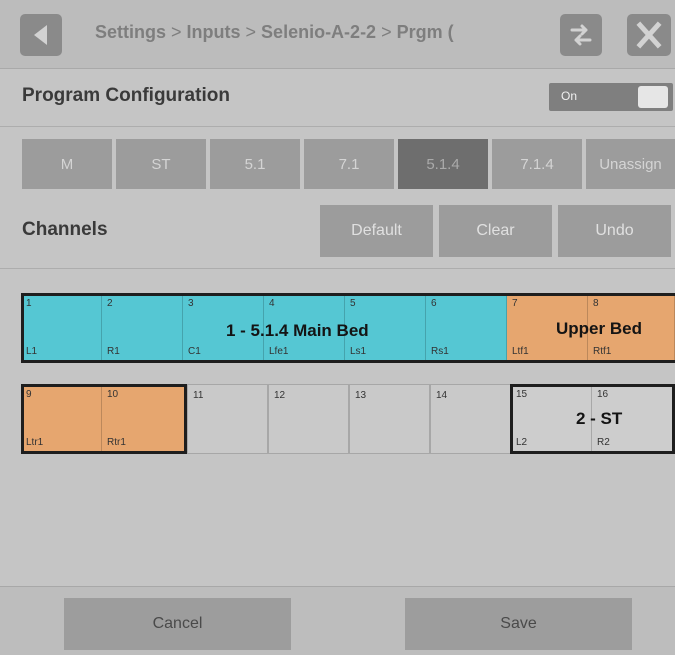 The image size is (675, 655). What do you see at coordinates (280, 395) in the screenshot?
I see `channel-number: 12` at bounding box center [280, 395].